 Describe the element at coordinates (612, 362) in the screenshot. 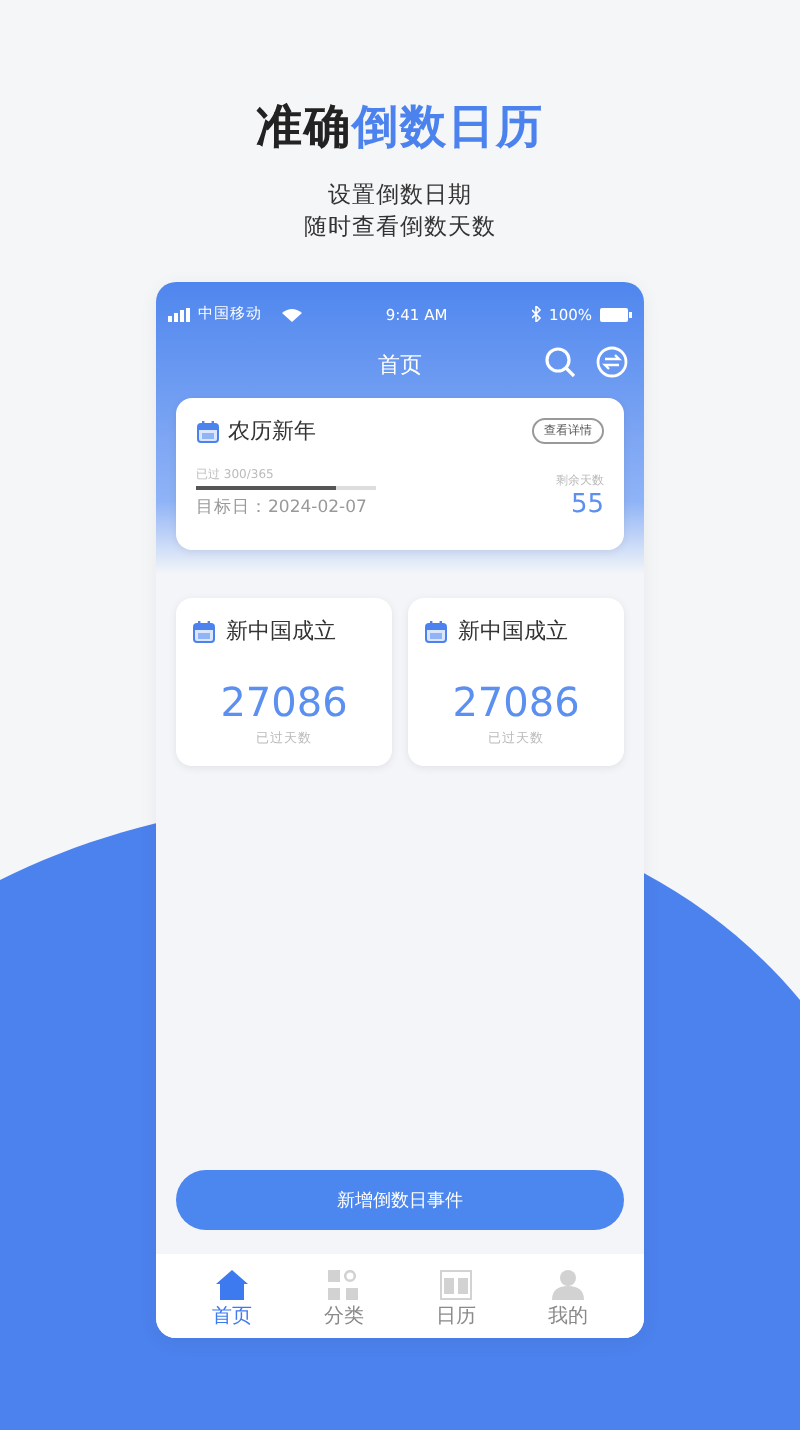

I see `swap-icon` at that location.